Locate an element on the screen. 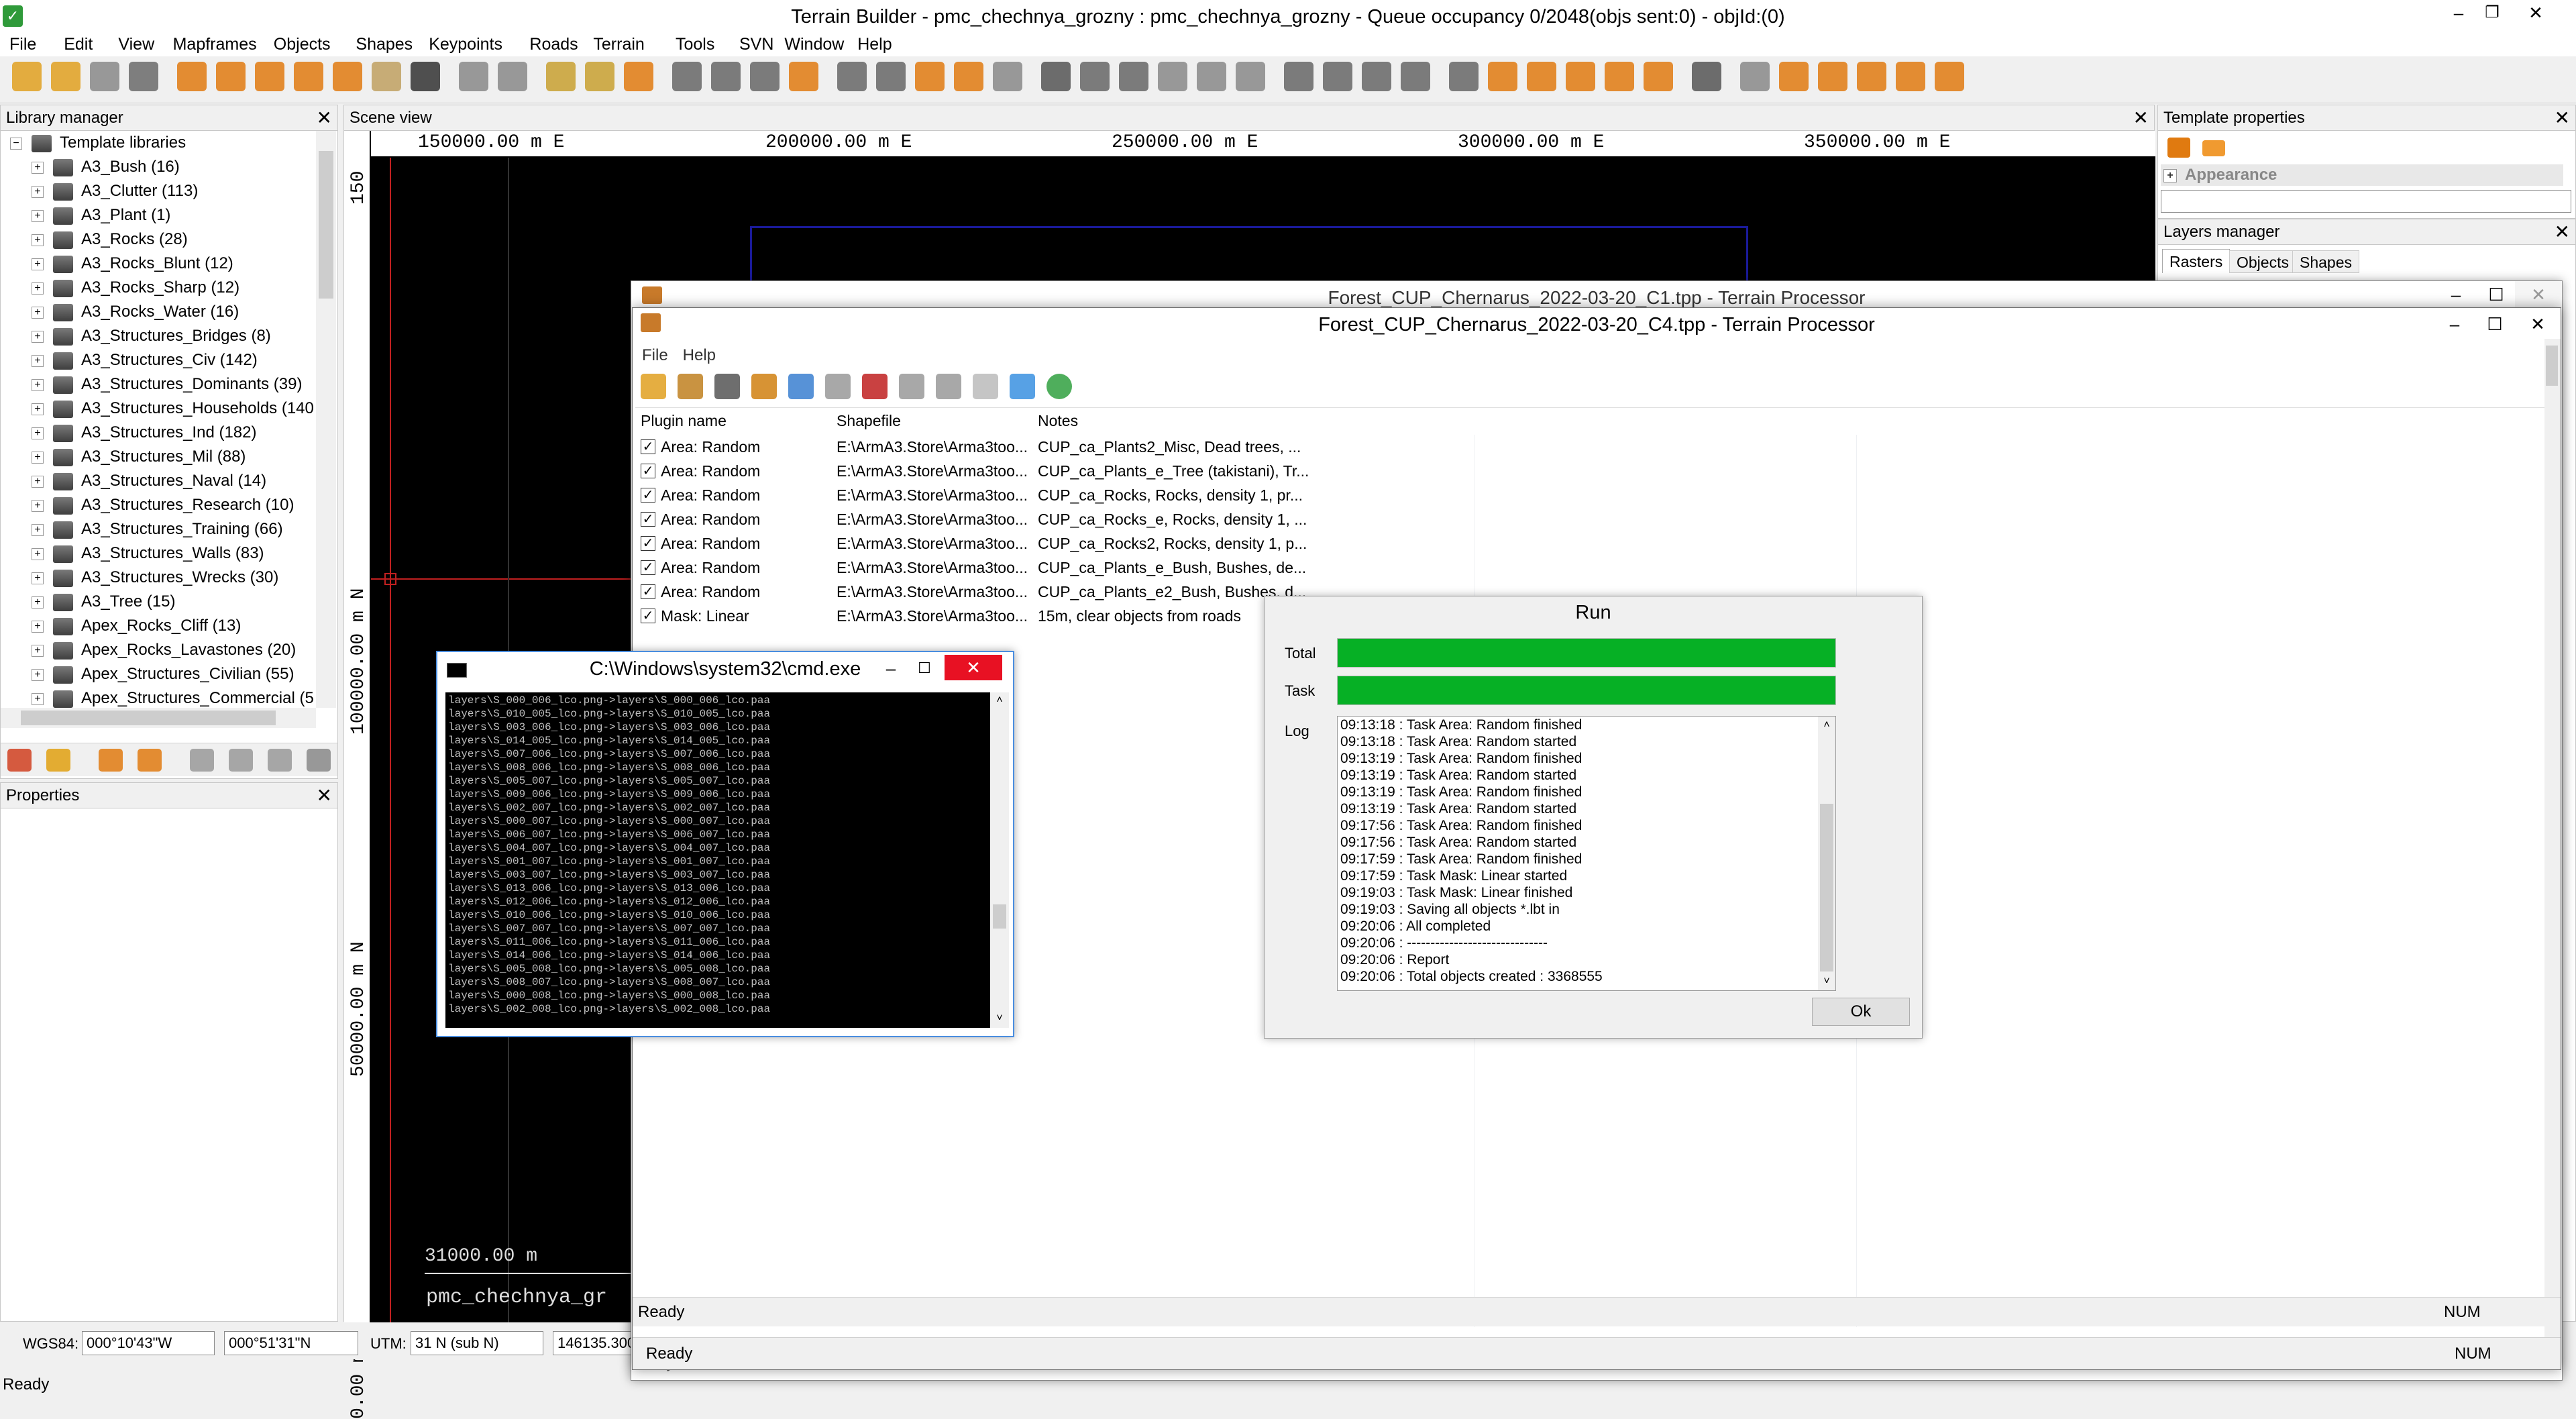  new-file-icon is located at coordinates (653, 386).